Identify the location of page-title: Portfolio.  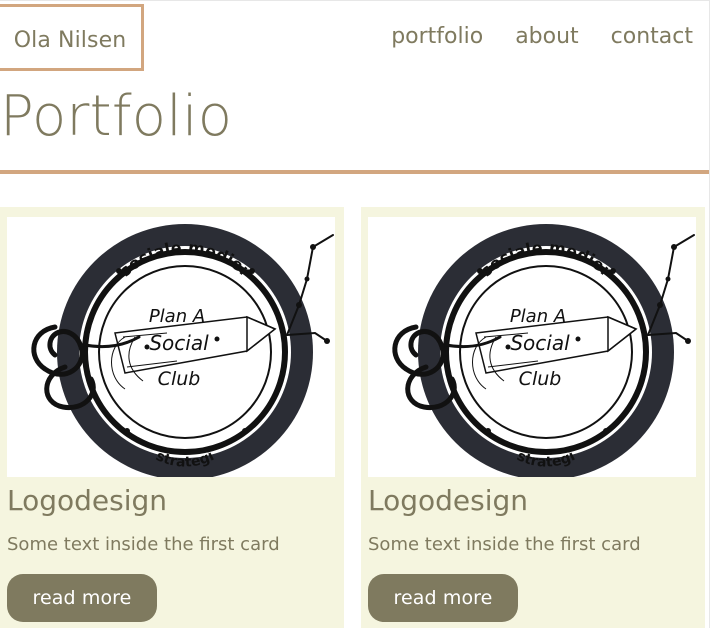
(116, 116).